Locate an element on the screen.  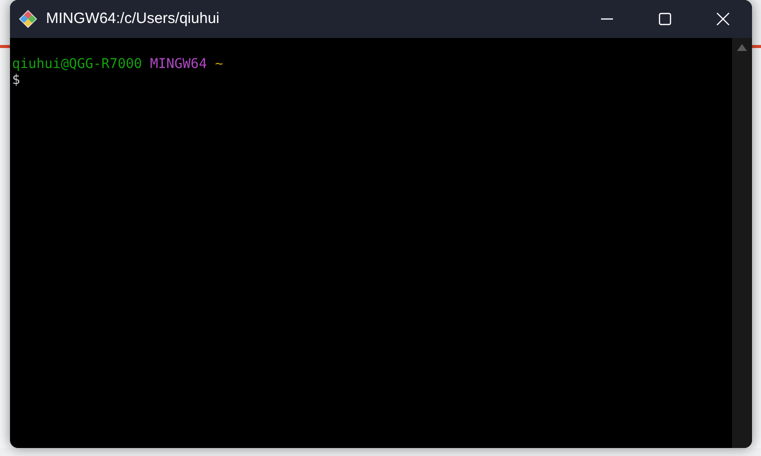
terminal-text: qiuhui@QGG-R7000 is located at coordinates (77, 64).